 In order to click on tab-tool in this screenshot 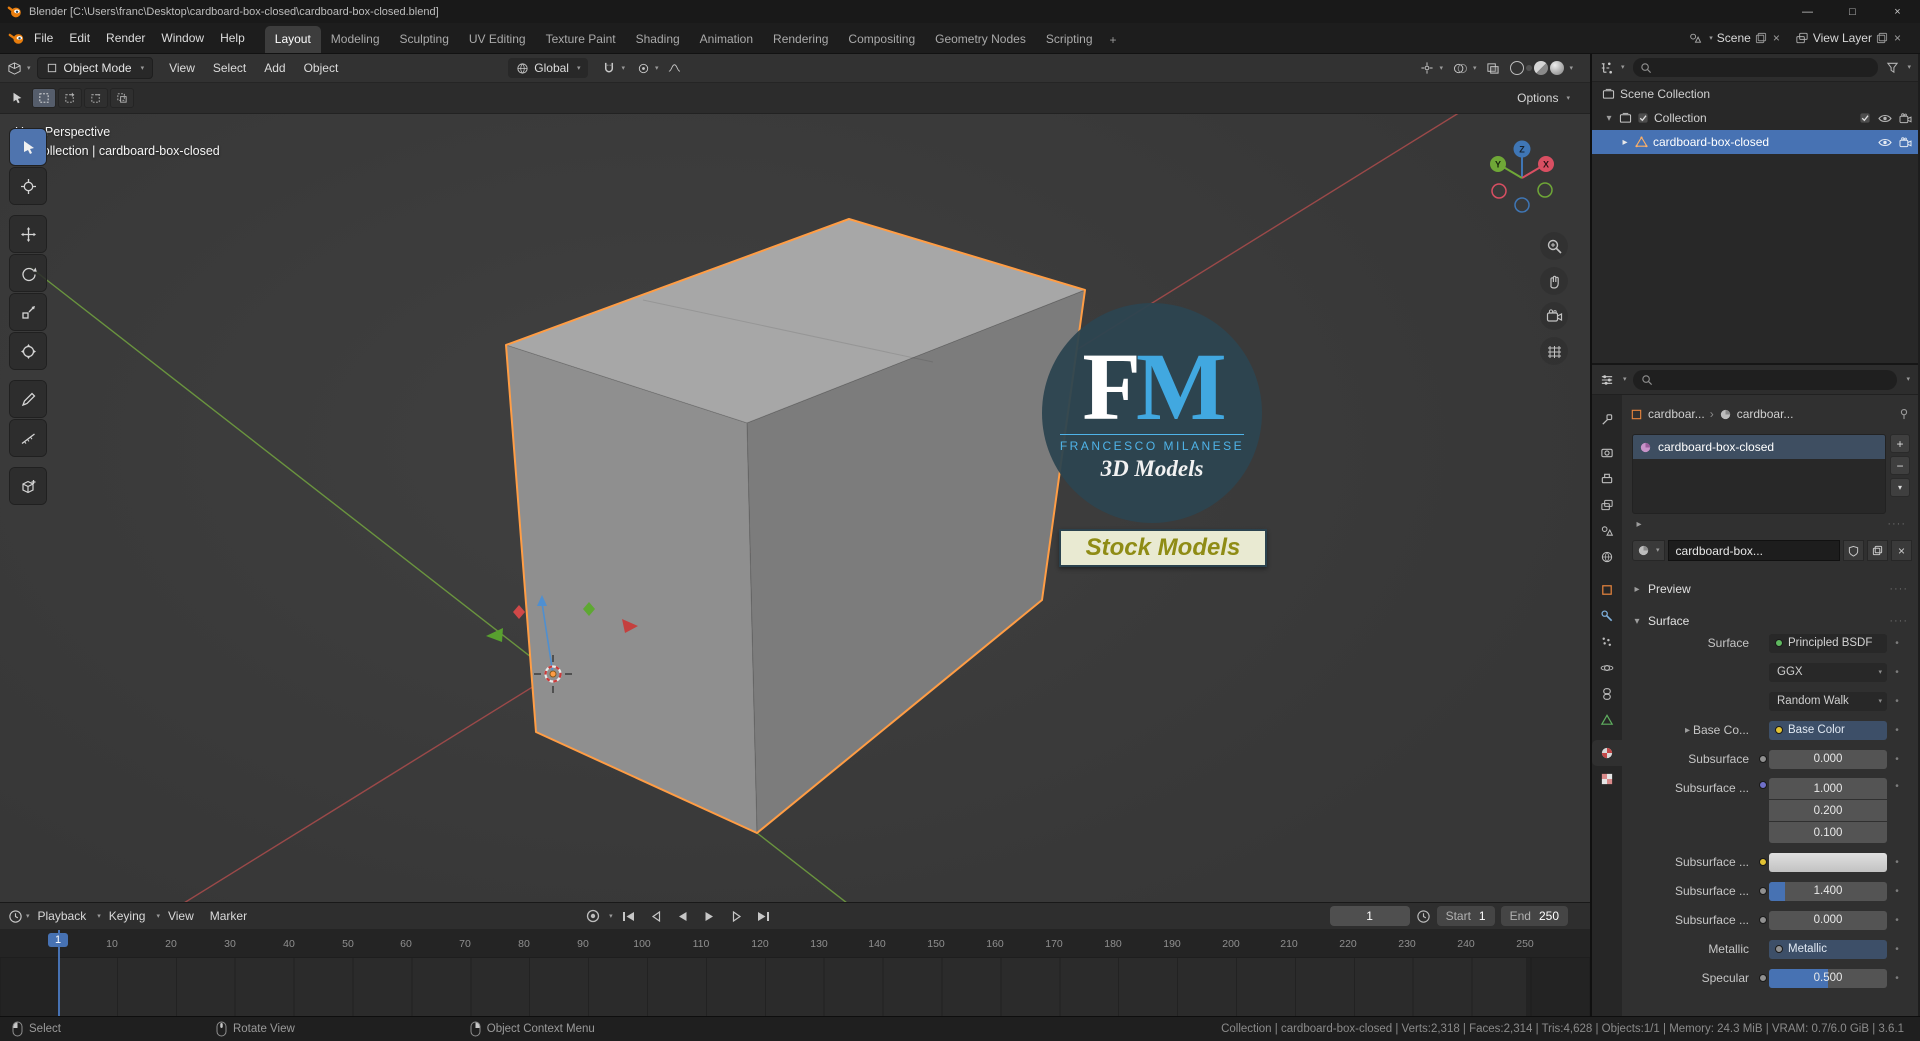, I will do `click(1607, 420)`.